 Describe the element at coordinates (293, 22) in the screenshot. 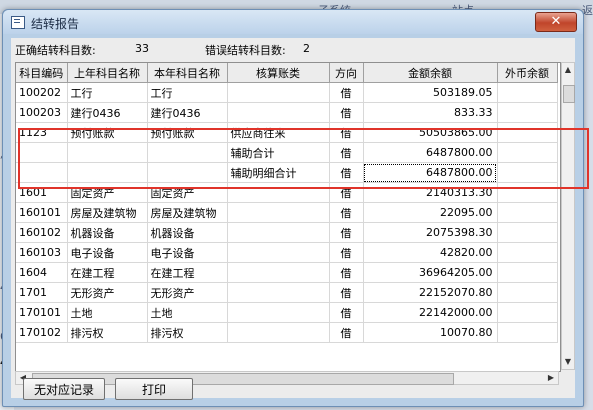

I see `dialog-titlebar: 结转报告 ✕` at that location.